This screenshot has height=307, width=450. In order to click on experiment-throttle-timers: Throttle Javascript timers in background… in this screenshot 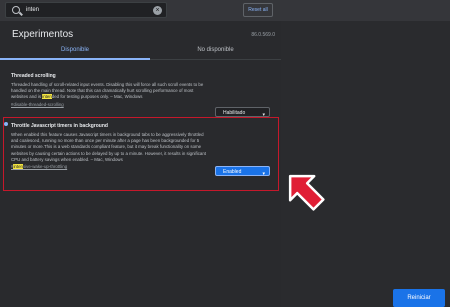, I will do `click(111, 146)`.